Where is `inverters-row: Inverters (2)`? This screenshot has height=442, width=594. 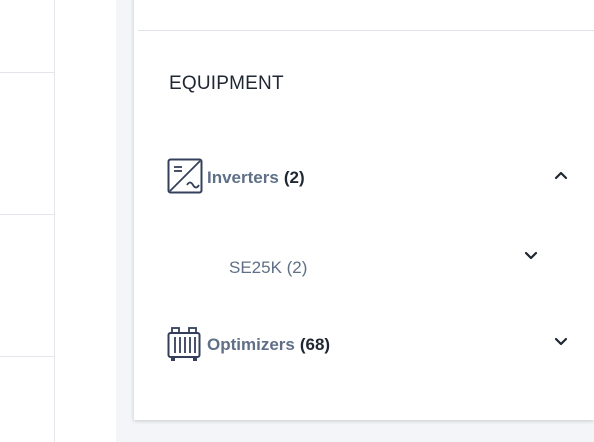
inverters-row: Inverters (2) is located at coordinates (236, 178).